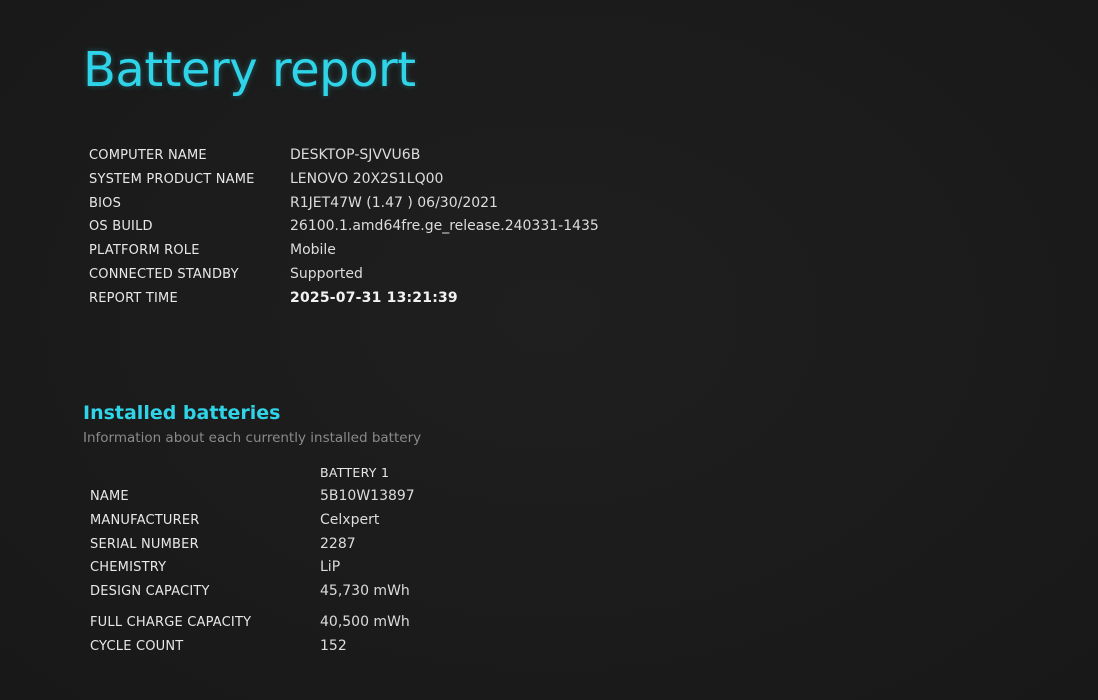 The height and width of the screenshot is (700, 1098). I want to click on system-product-name-label: SYSTEM PRODUCT NAME, so click(172, 179).